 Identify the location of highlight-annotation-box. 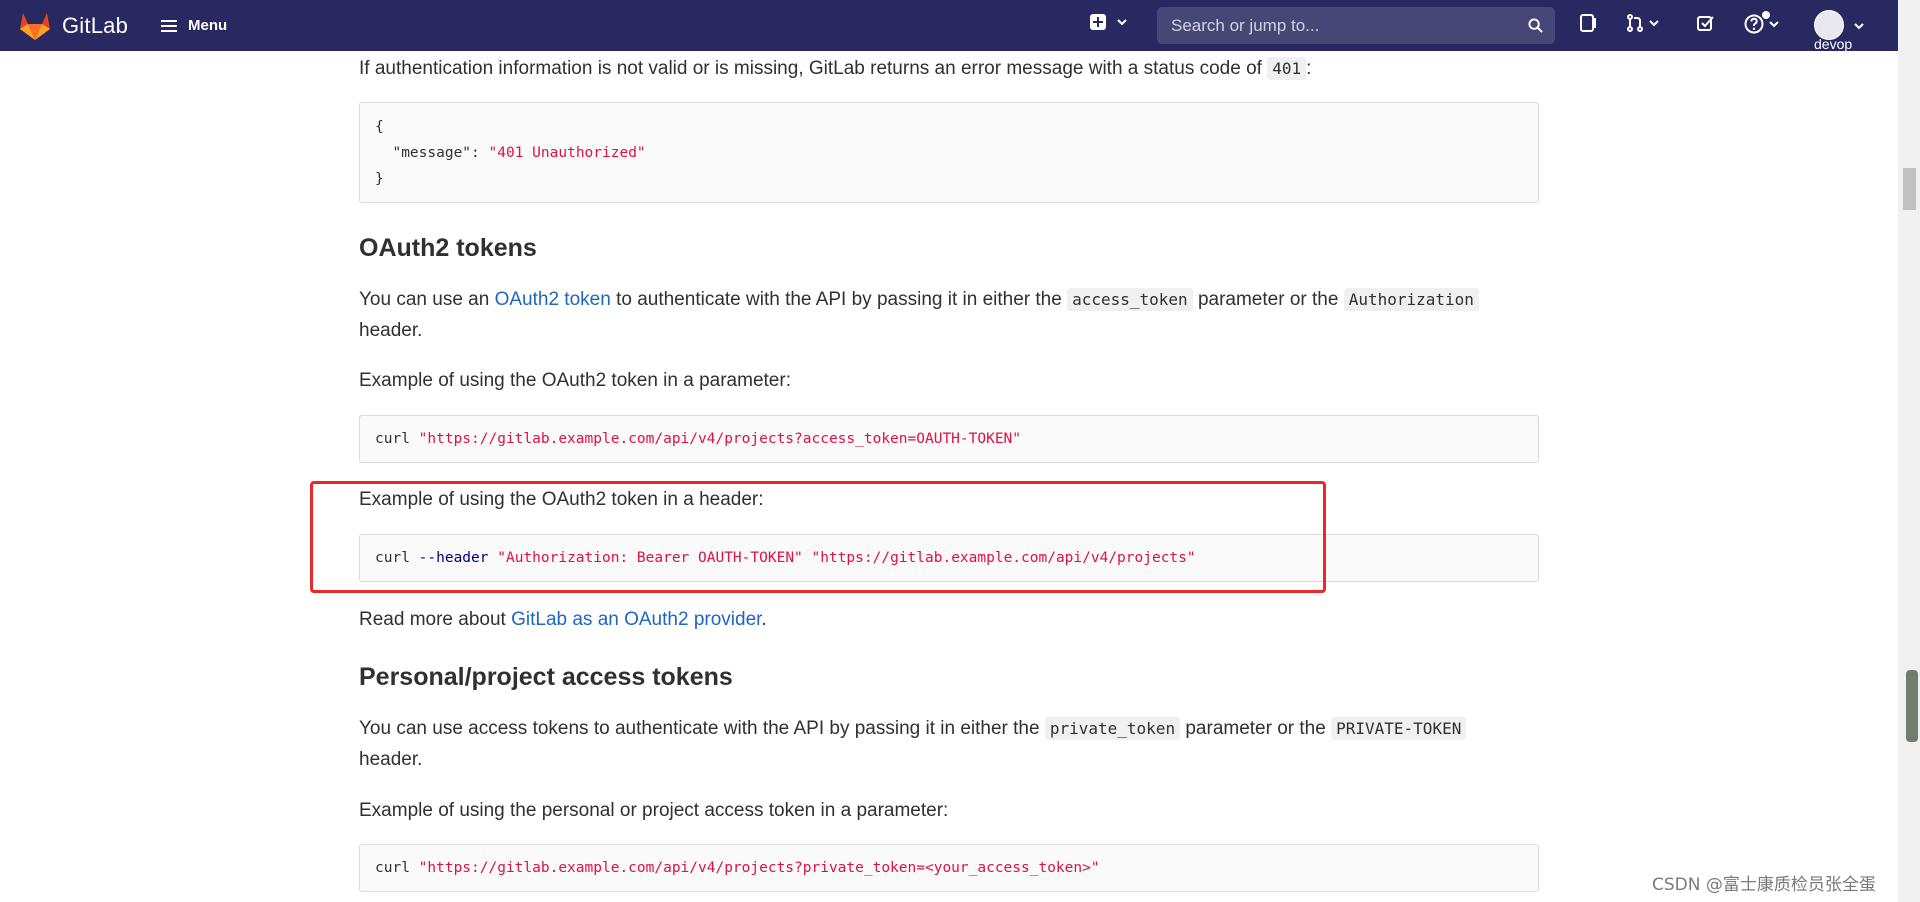
(818, 537).